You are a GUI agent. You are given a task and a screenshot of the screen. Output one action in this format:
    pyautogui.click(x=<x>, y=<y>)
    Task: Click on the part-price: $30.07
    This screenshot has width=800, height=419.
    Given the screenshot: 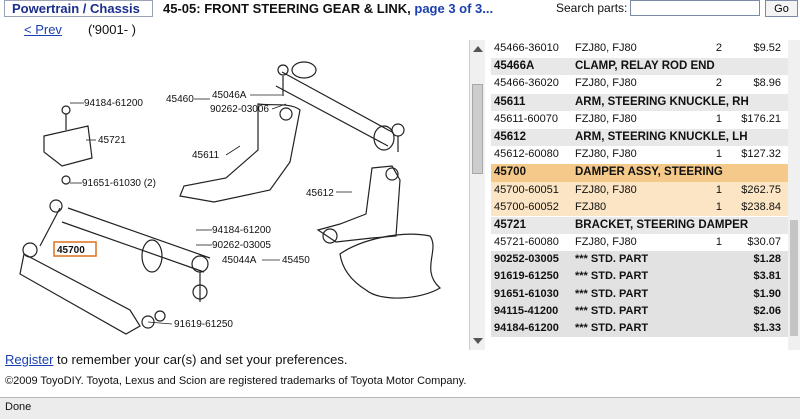 What is the action you would take?
    pyautogui.click(x=764, y=242)
    